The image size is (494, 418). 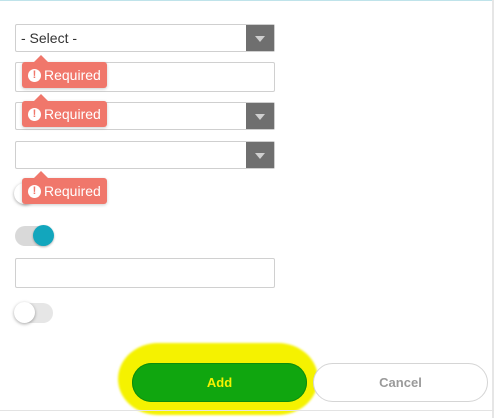 I want to click on add-button: Add, so click(x=219, y=382).